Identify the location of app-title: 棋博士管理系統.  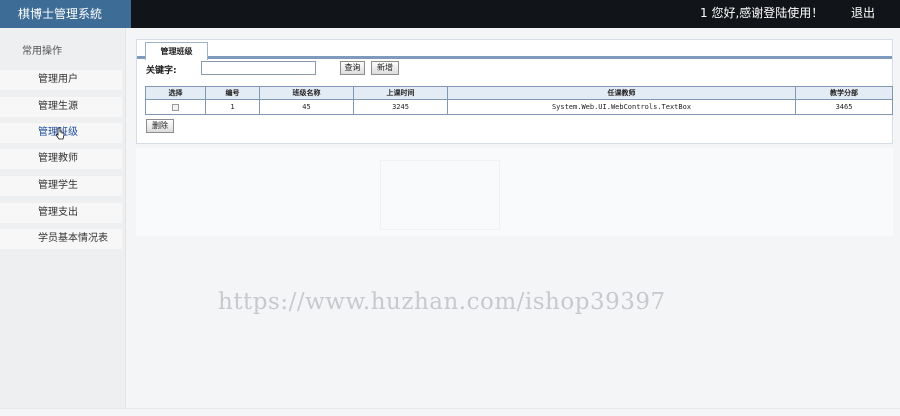
(65, 14).